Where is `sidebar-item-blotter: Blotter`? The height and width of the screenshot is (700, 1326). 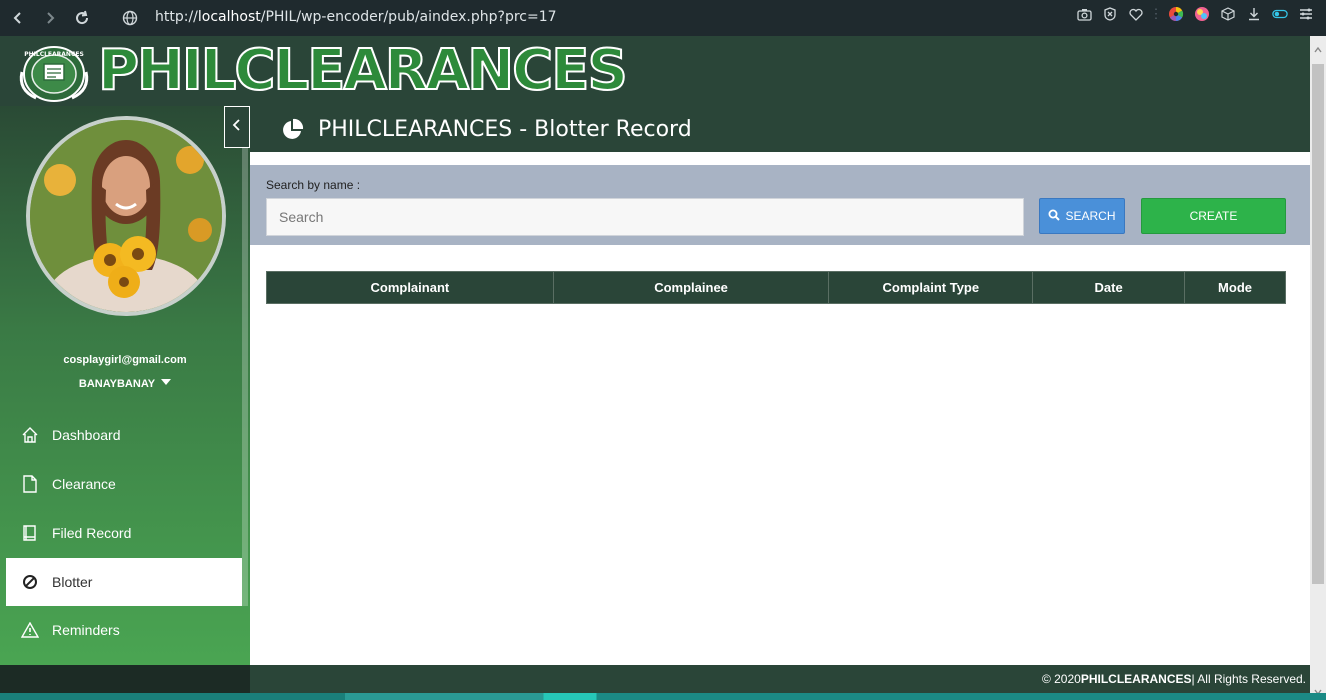
sidebar-item-blotter: Blotter is located at coordinates (124, 582).